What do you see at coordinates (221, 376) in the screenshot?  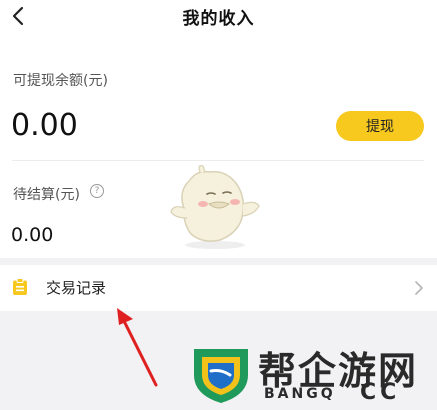 I see `watermark-logo` at bounding box center [221, 376].